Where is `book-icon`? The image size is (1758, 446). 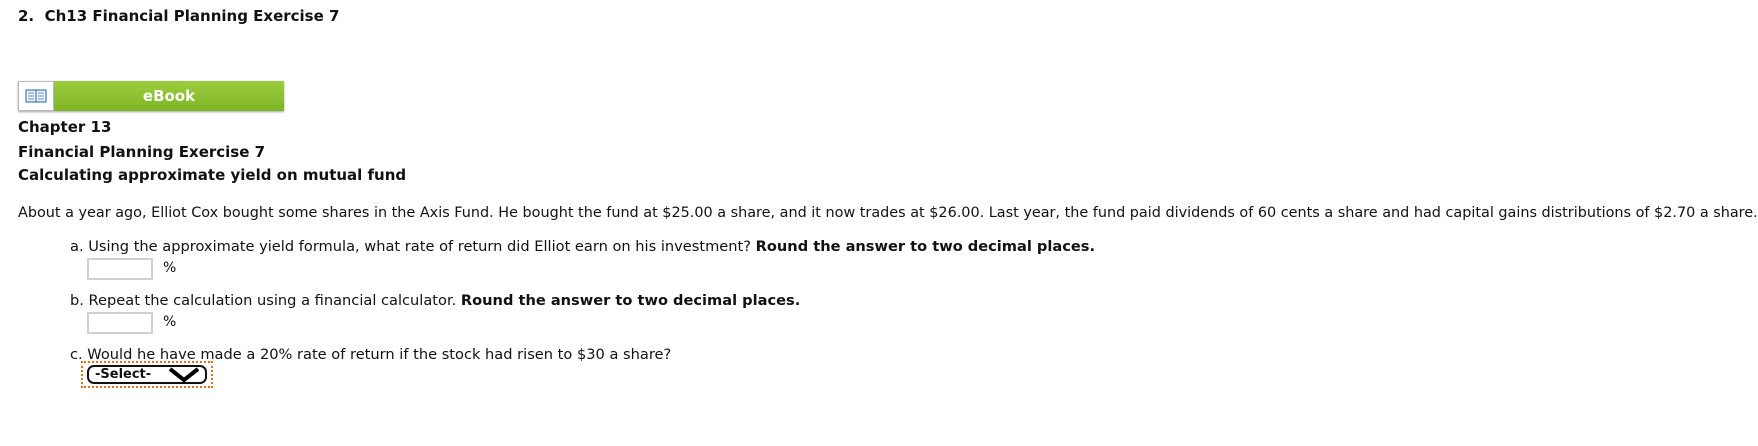 book-icon is located at coordinates (36, 96).